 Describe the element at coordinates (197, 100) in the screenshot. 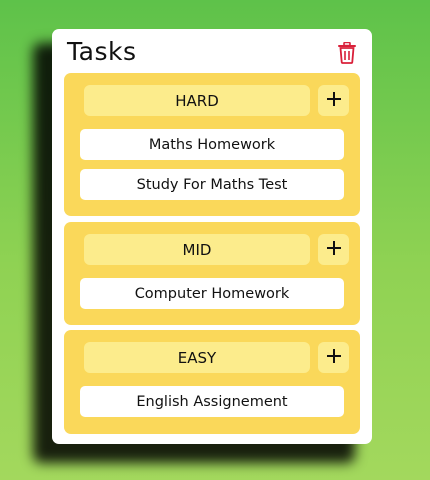

I see `group-header-hard: HARD` at that location.